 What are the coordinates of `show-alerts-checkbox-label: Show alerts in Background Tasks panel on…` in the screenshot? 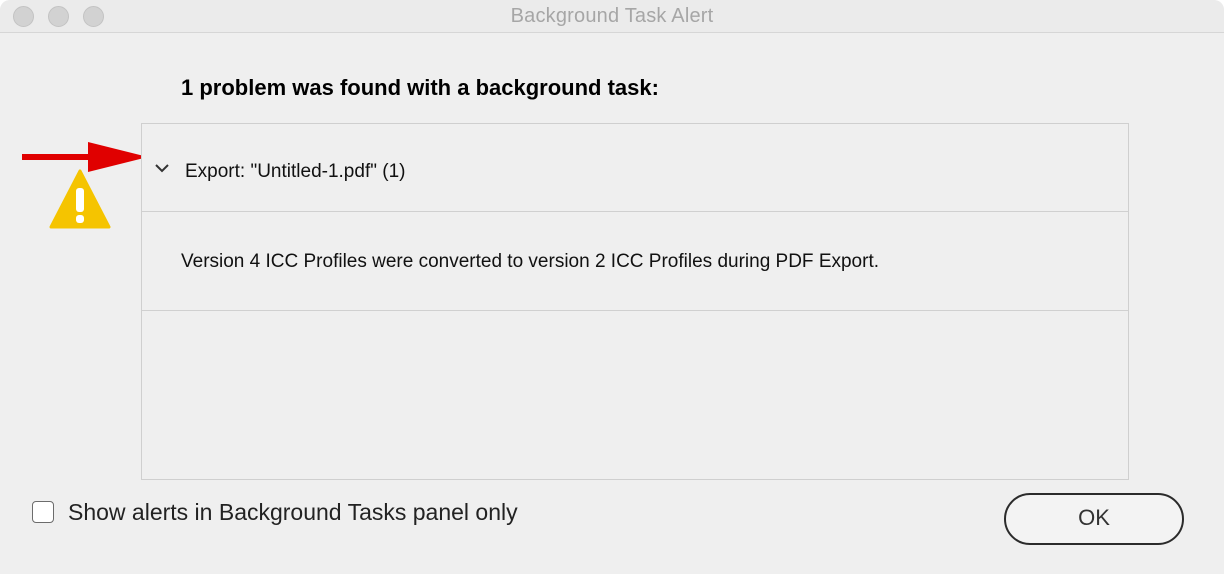 It's located at (293, 512).